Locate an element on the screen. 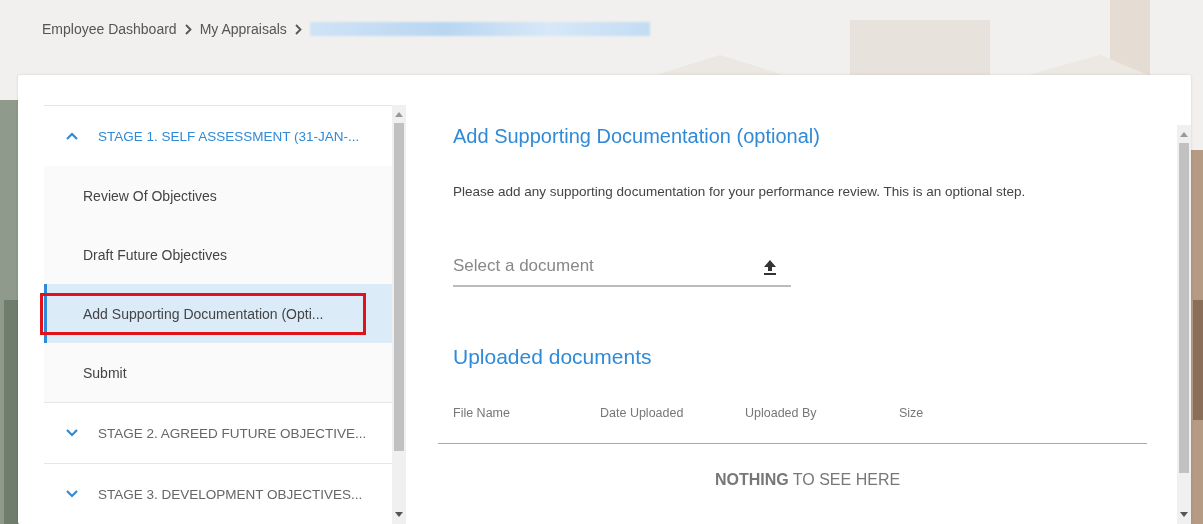 This screenshot has width=1203, height=524. description: Please add any supporting documentation for your performance review. This is an optional step. is located at coordinates (740, 192).